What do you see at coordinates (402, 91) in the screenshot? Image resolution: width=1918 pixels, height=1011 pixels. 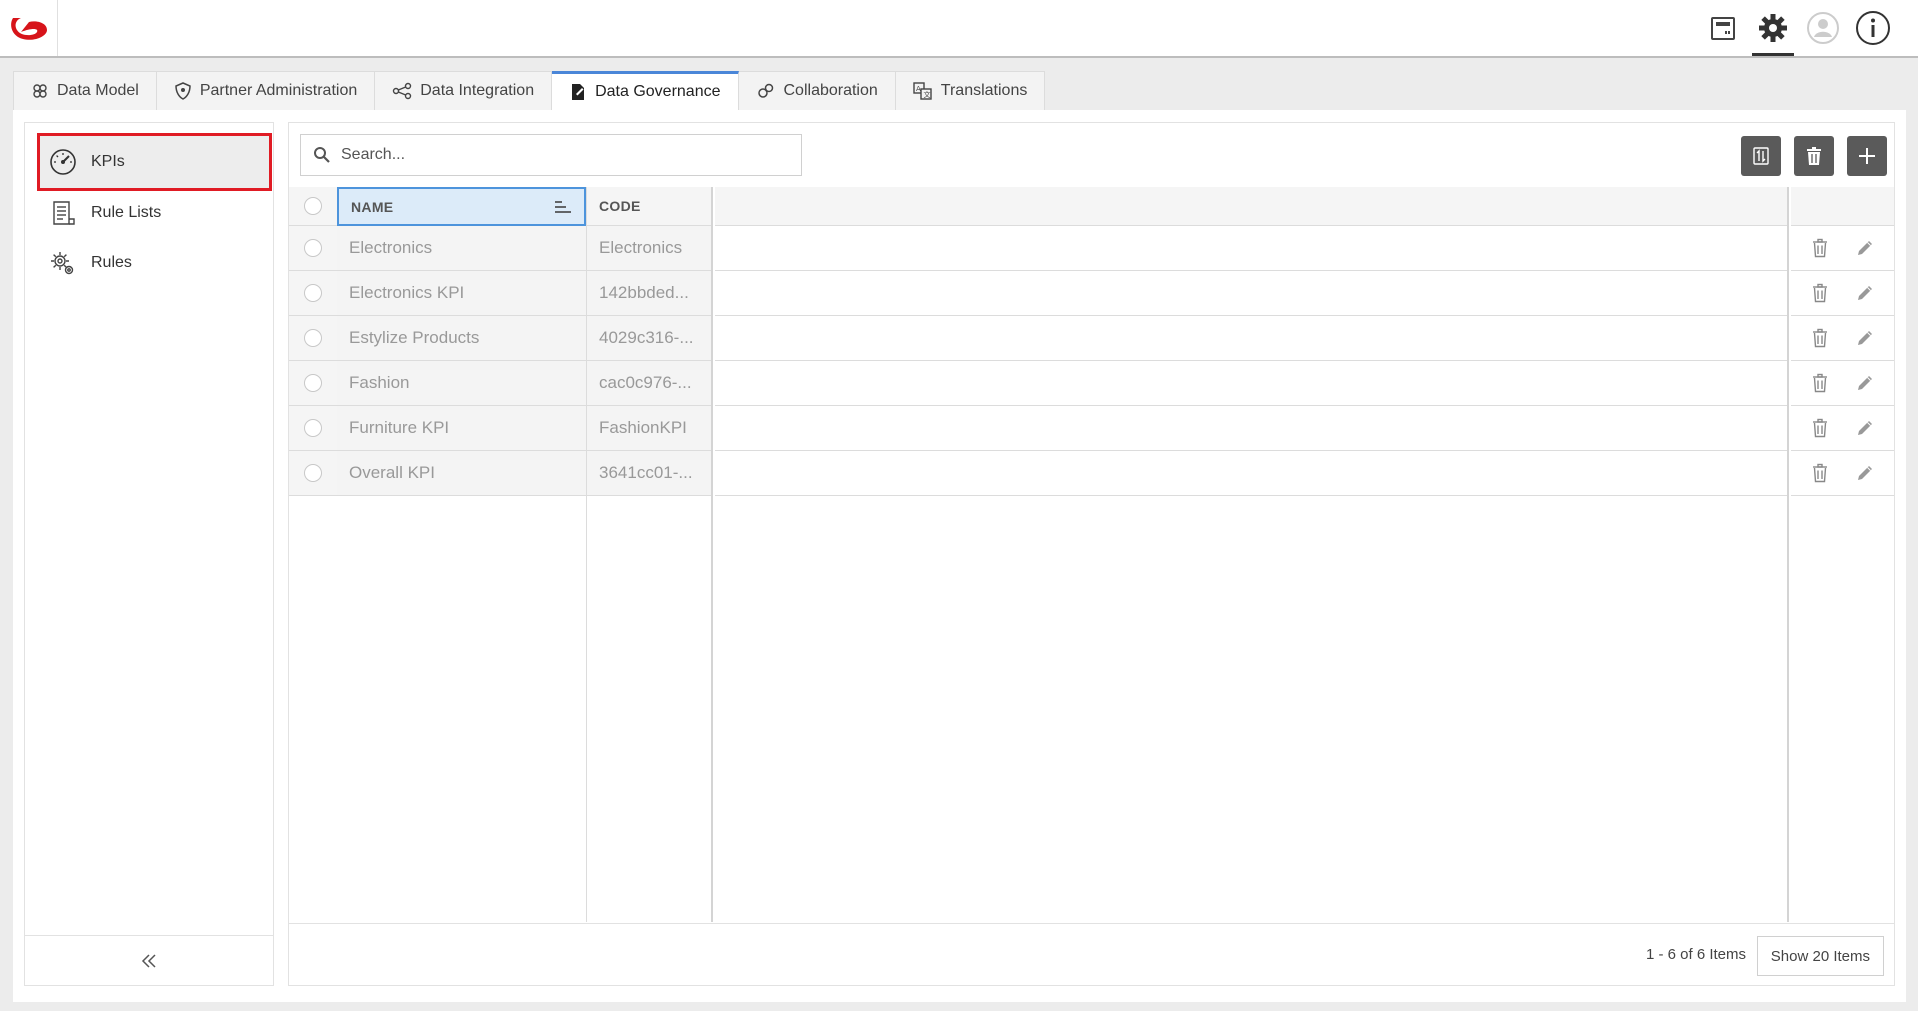 I see `integration-icon` at bounding box center [402, 91].